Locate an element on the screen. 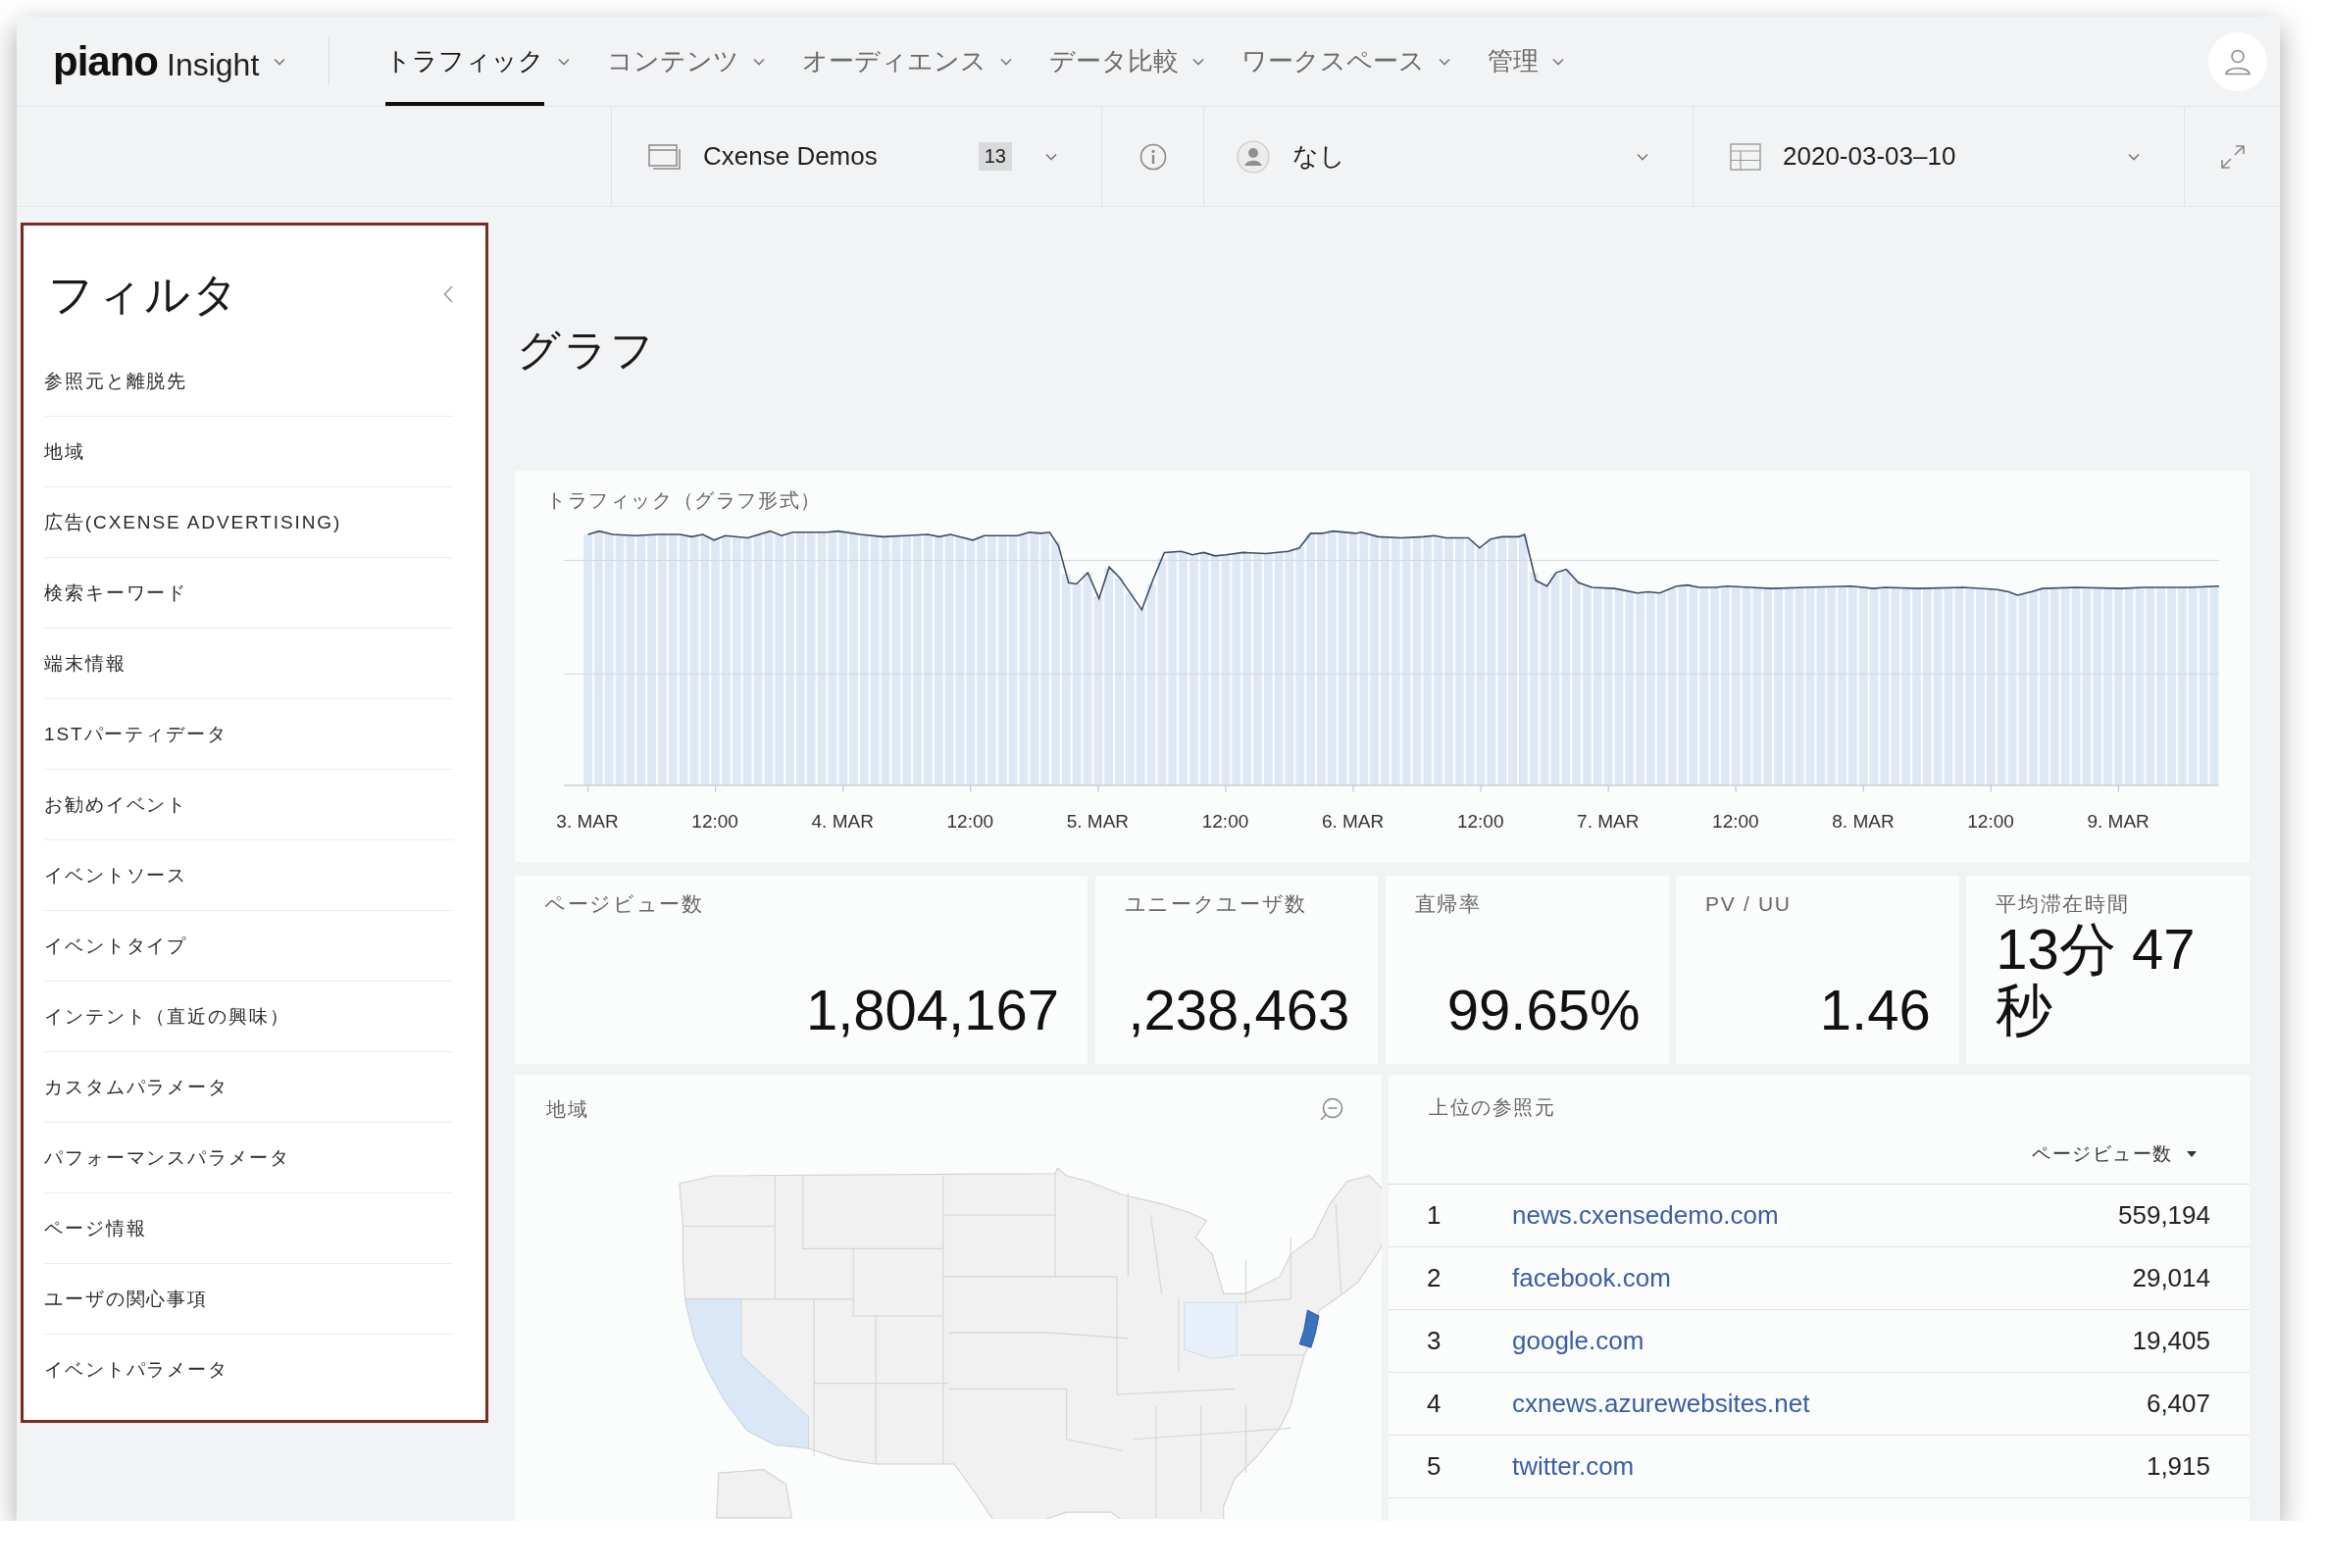 Image resolution: width=2327 pixels, height=1568 pixels. filter-item: 地域 is located at coordinates (248, 452).